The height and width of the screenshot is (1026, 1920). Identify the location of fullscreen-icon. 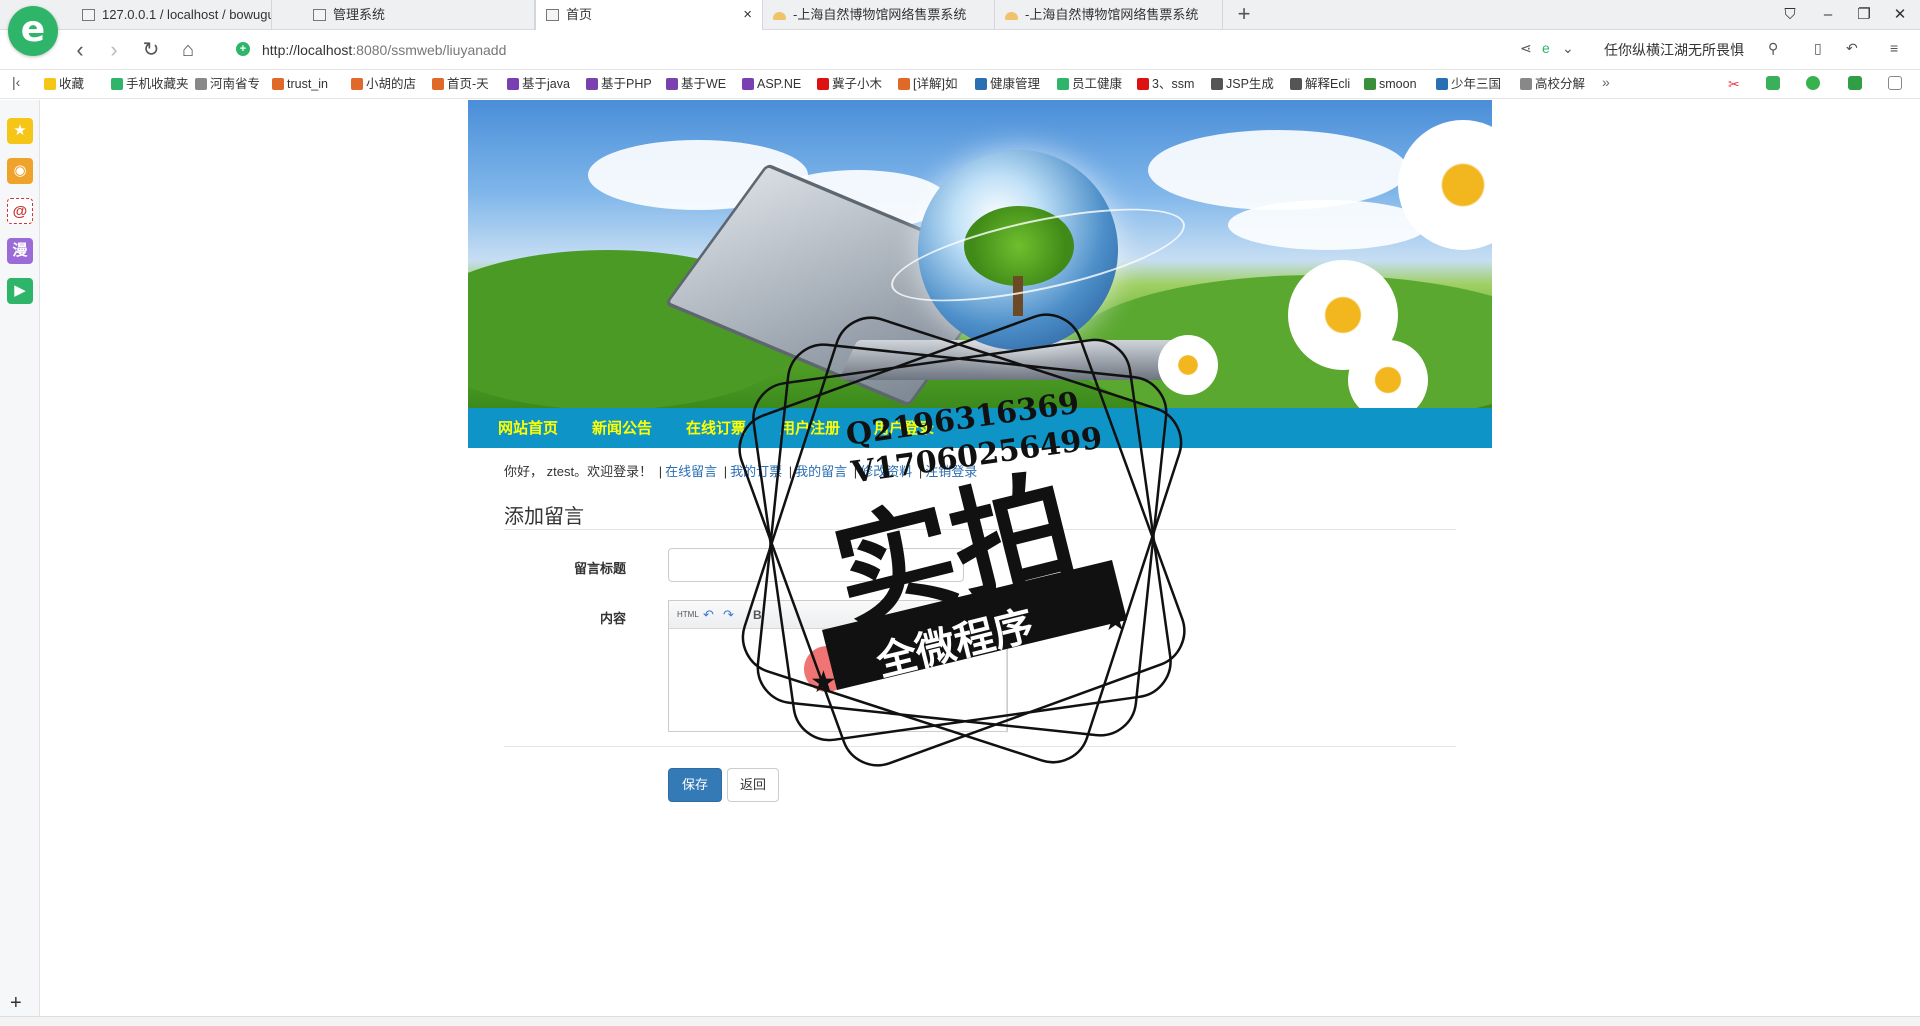
(993, 614).